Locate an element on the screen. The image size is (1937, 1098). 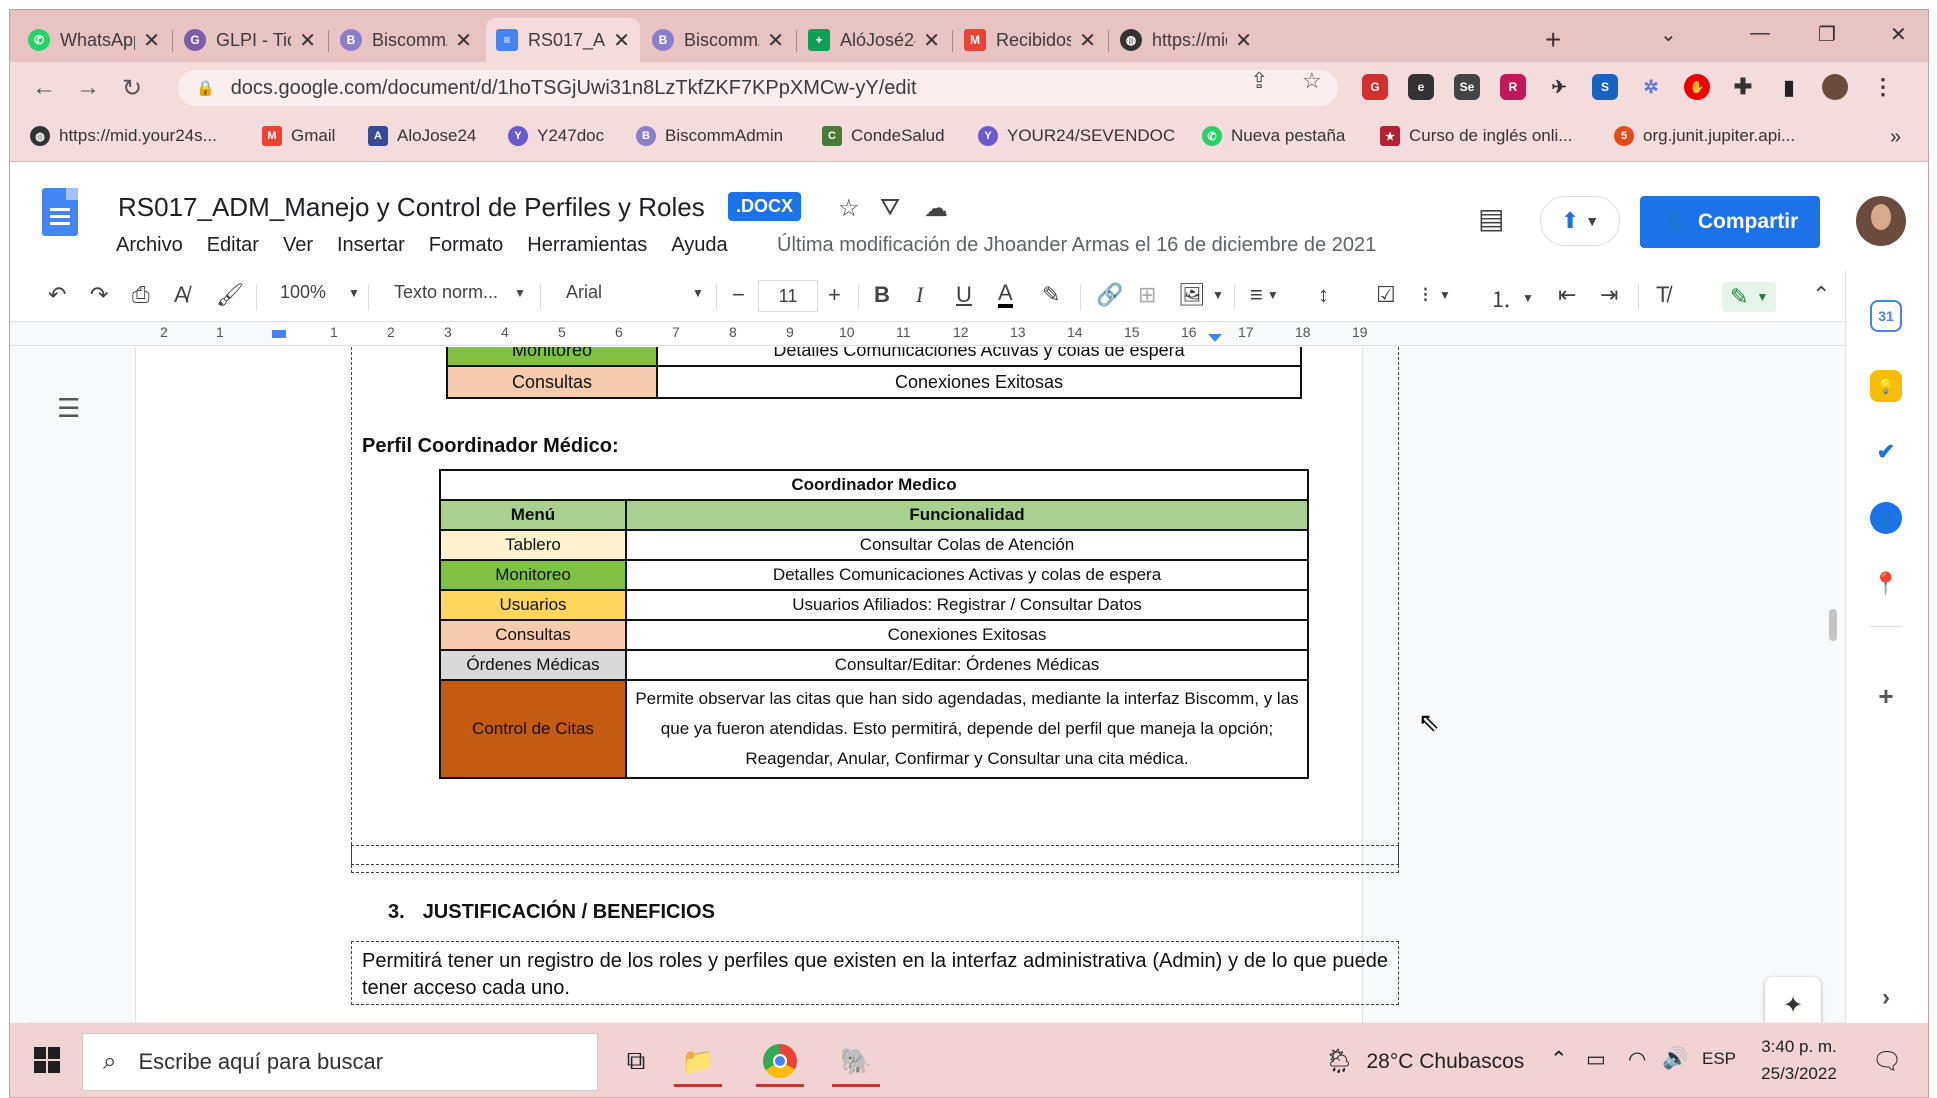
insert-link-icon: 🔗 is located at coordinates (1109, 295).